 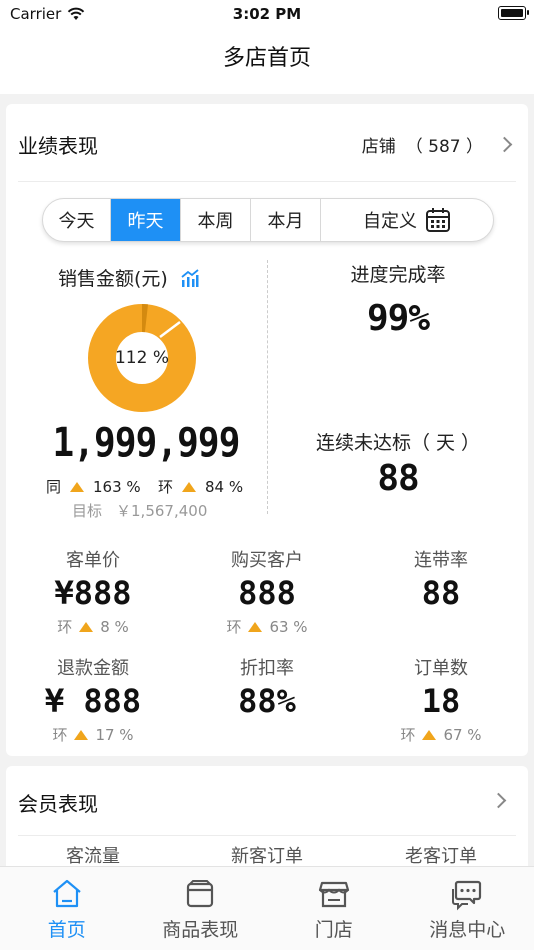 What do you see at coordinates (141, 358) in the screenshot?
I see `donut-percent: 112 %` at bounding box center [141, 358].